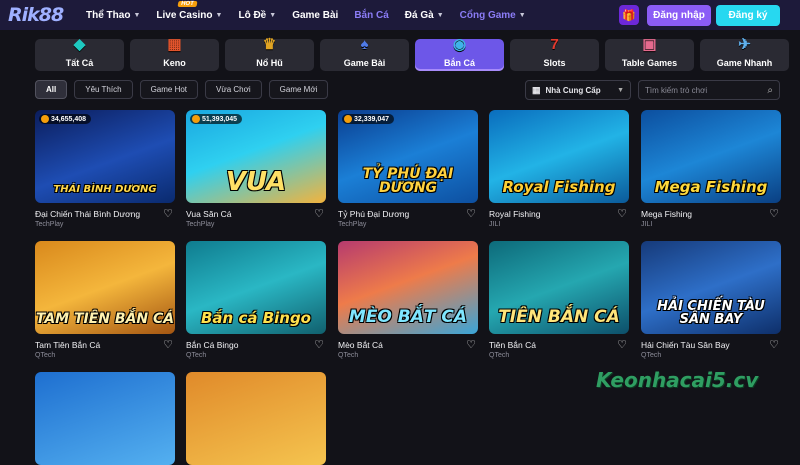 The image size is (800, 465). What do you see at coordinates (105, 287) in the screenshot?
I see `game-thumbnail: TAM TIÊN BẮN CÁ` at bounding box center [105, 287].